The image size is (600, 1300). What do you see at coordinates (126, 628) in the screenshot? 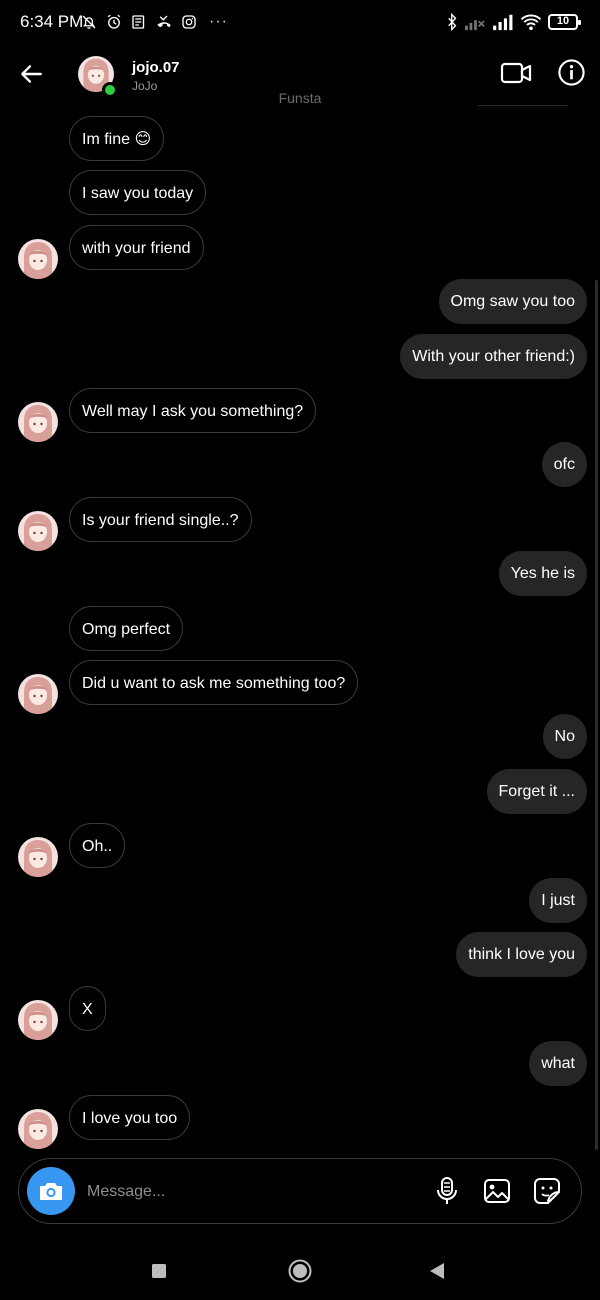
I see `received-message-bubble: Omg perfect` at bounding box center [126, 628].